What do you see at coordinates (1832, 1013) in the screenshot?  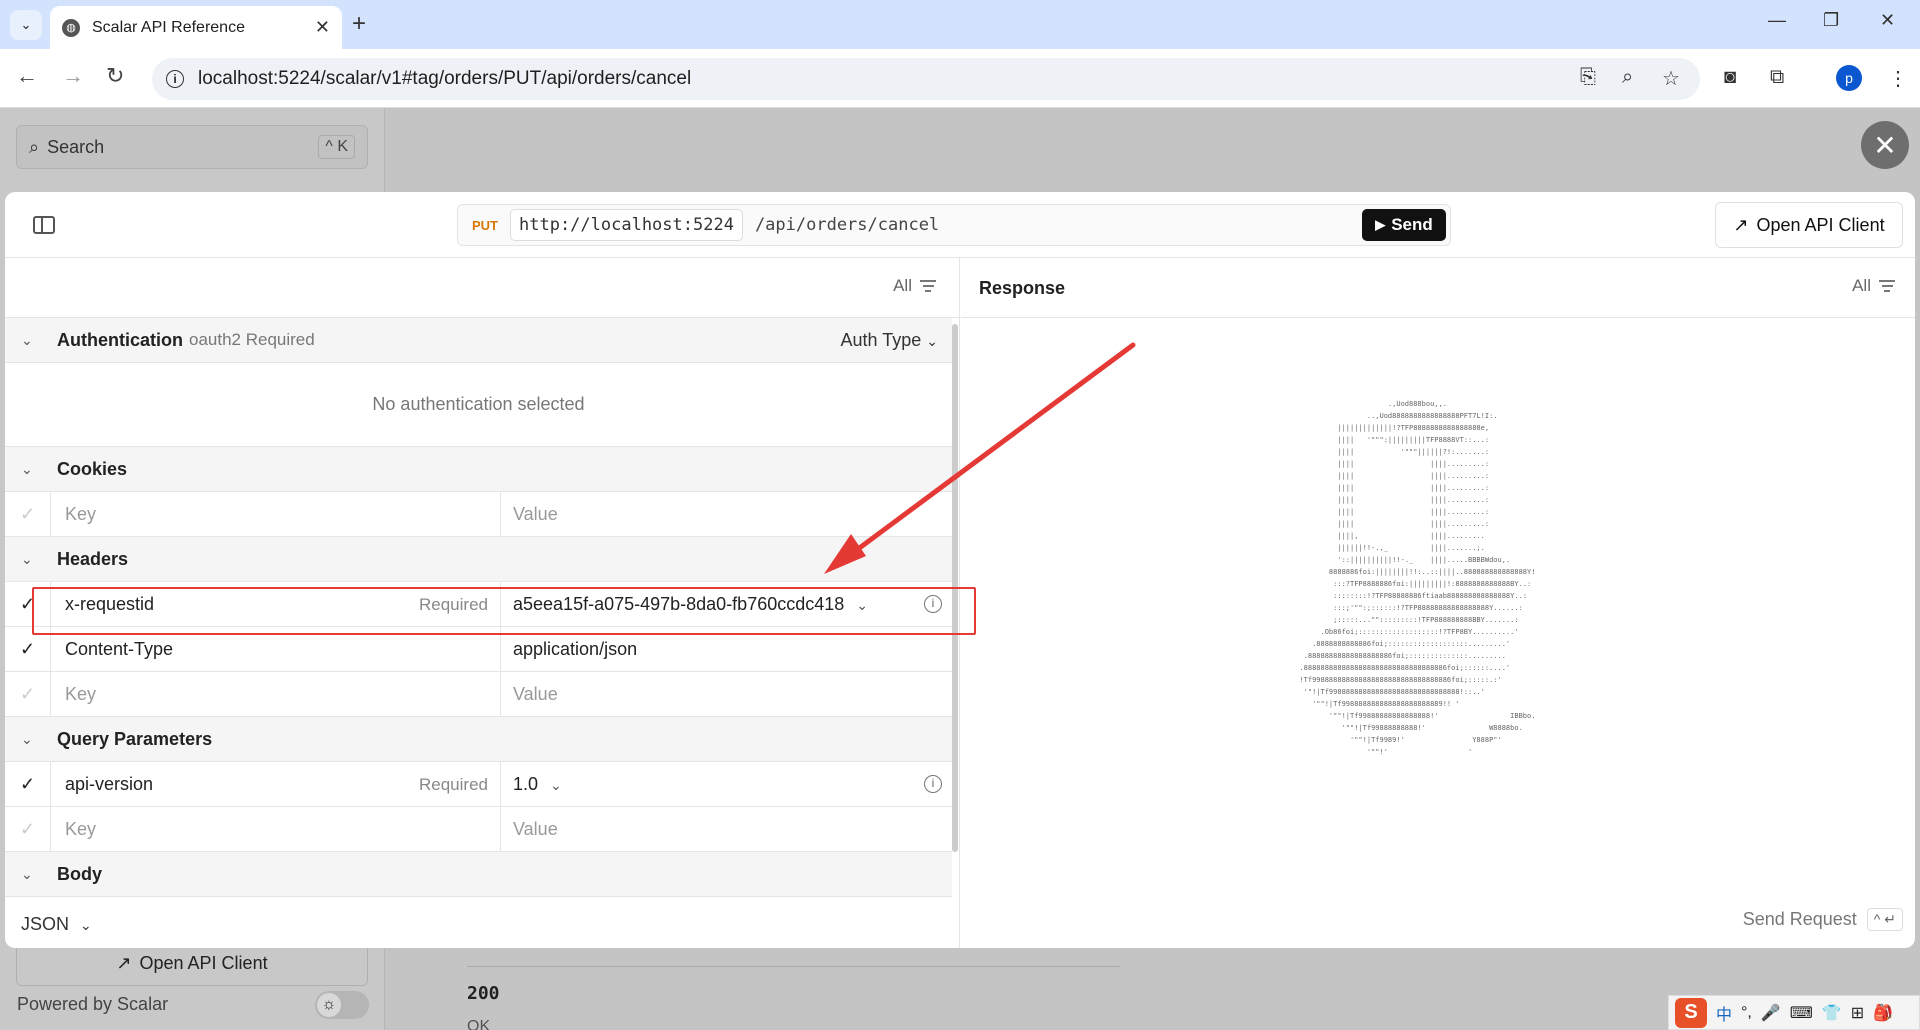 I see `skin-icon: 👕` at bounding box center [1832, 1013].